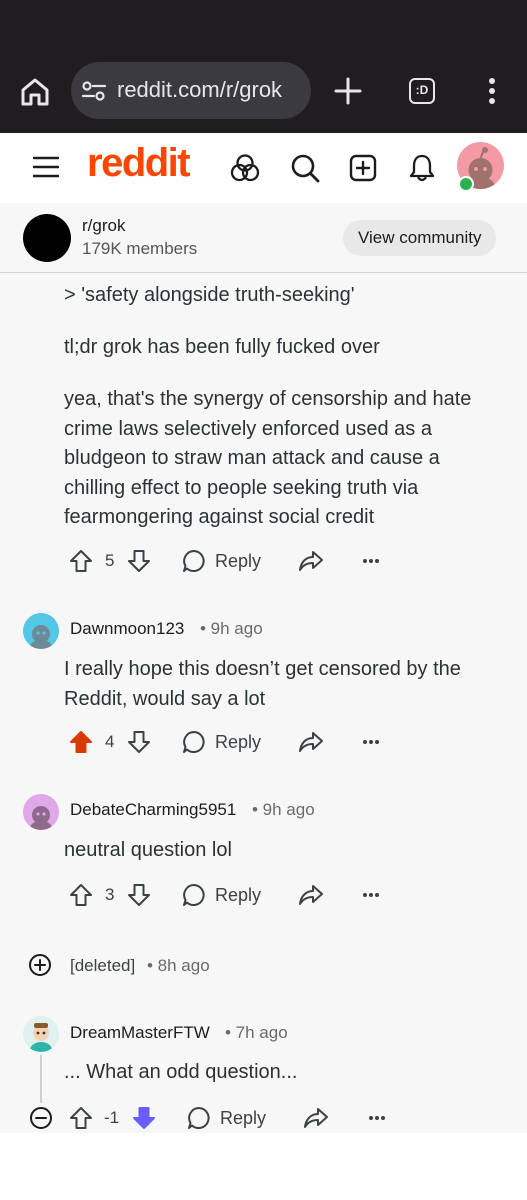  I want to click on site-settings-icon, so click(94, 91).